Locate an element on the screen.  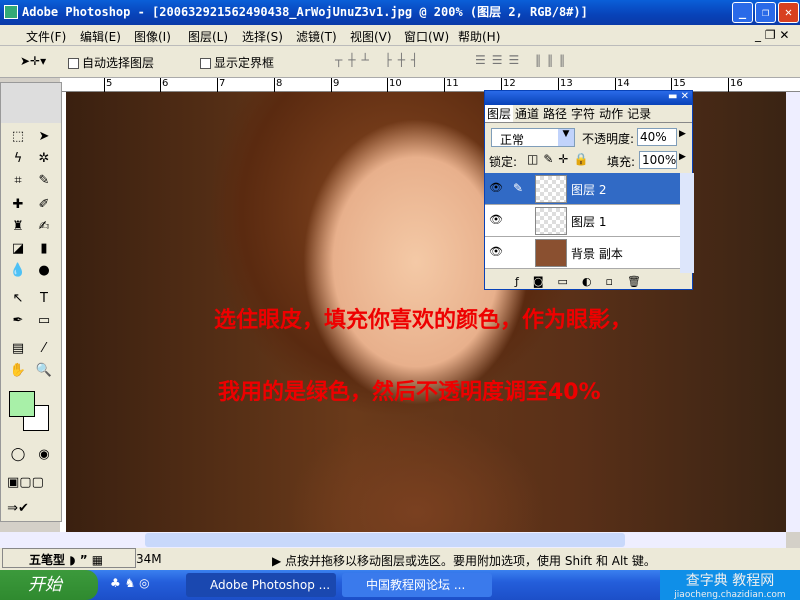
hand-tool-icon: ✋ is located at coordinates (18, 371).